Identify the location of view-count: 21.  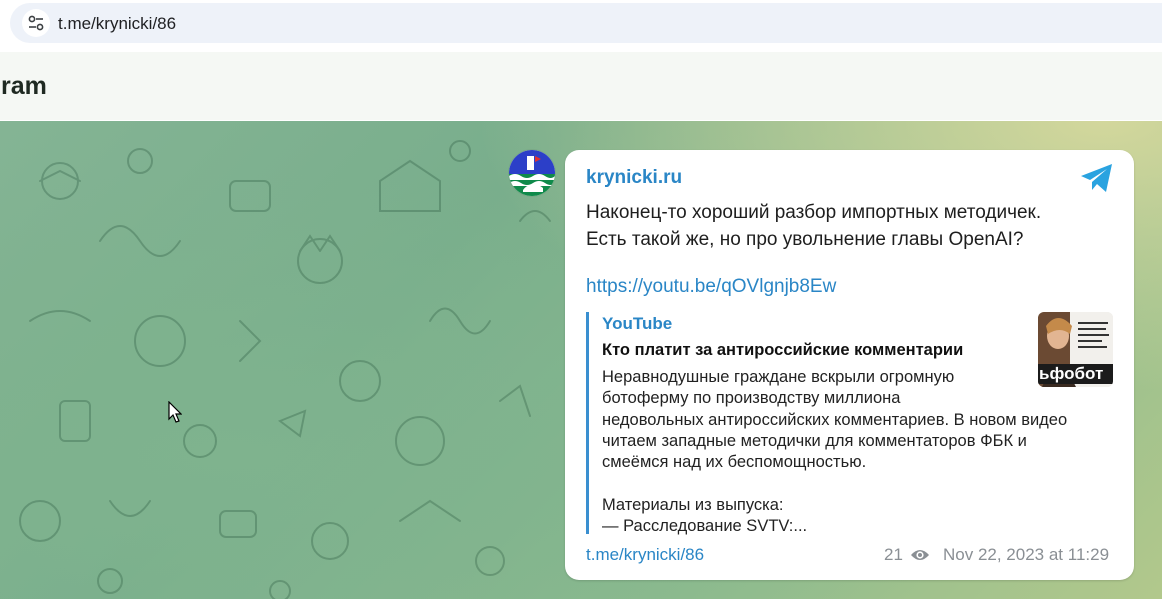
(893, 554).